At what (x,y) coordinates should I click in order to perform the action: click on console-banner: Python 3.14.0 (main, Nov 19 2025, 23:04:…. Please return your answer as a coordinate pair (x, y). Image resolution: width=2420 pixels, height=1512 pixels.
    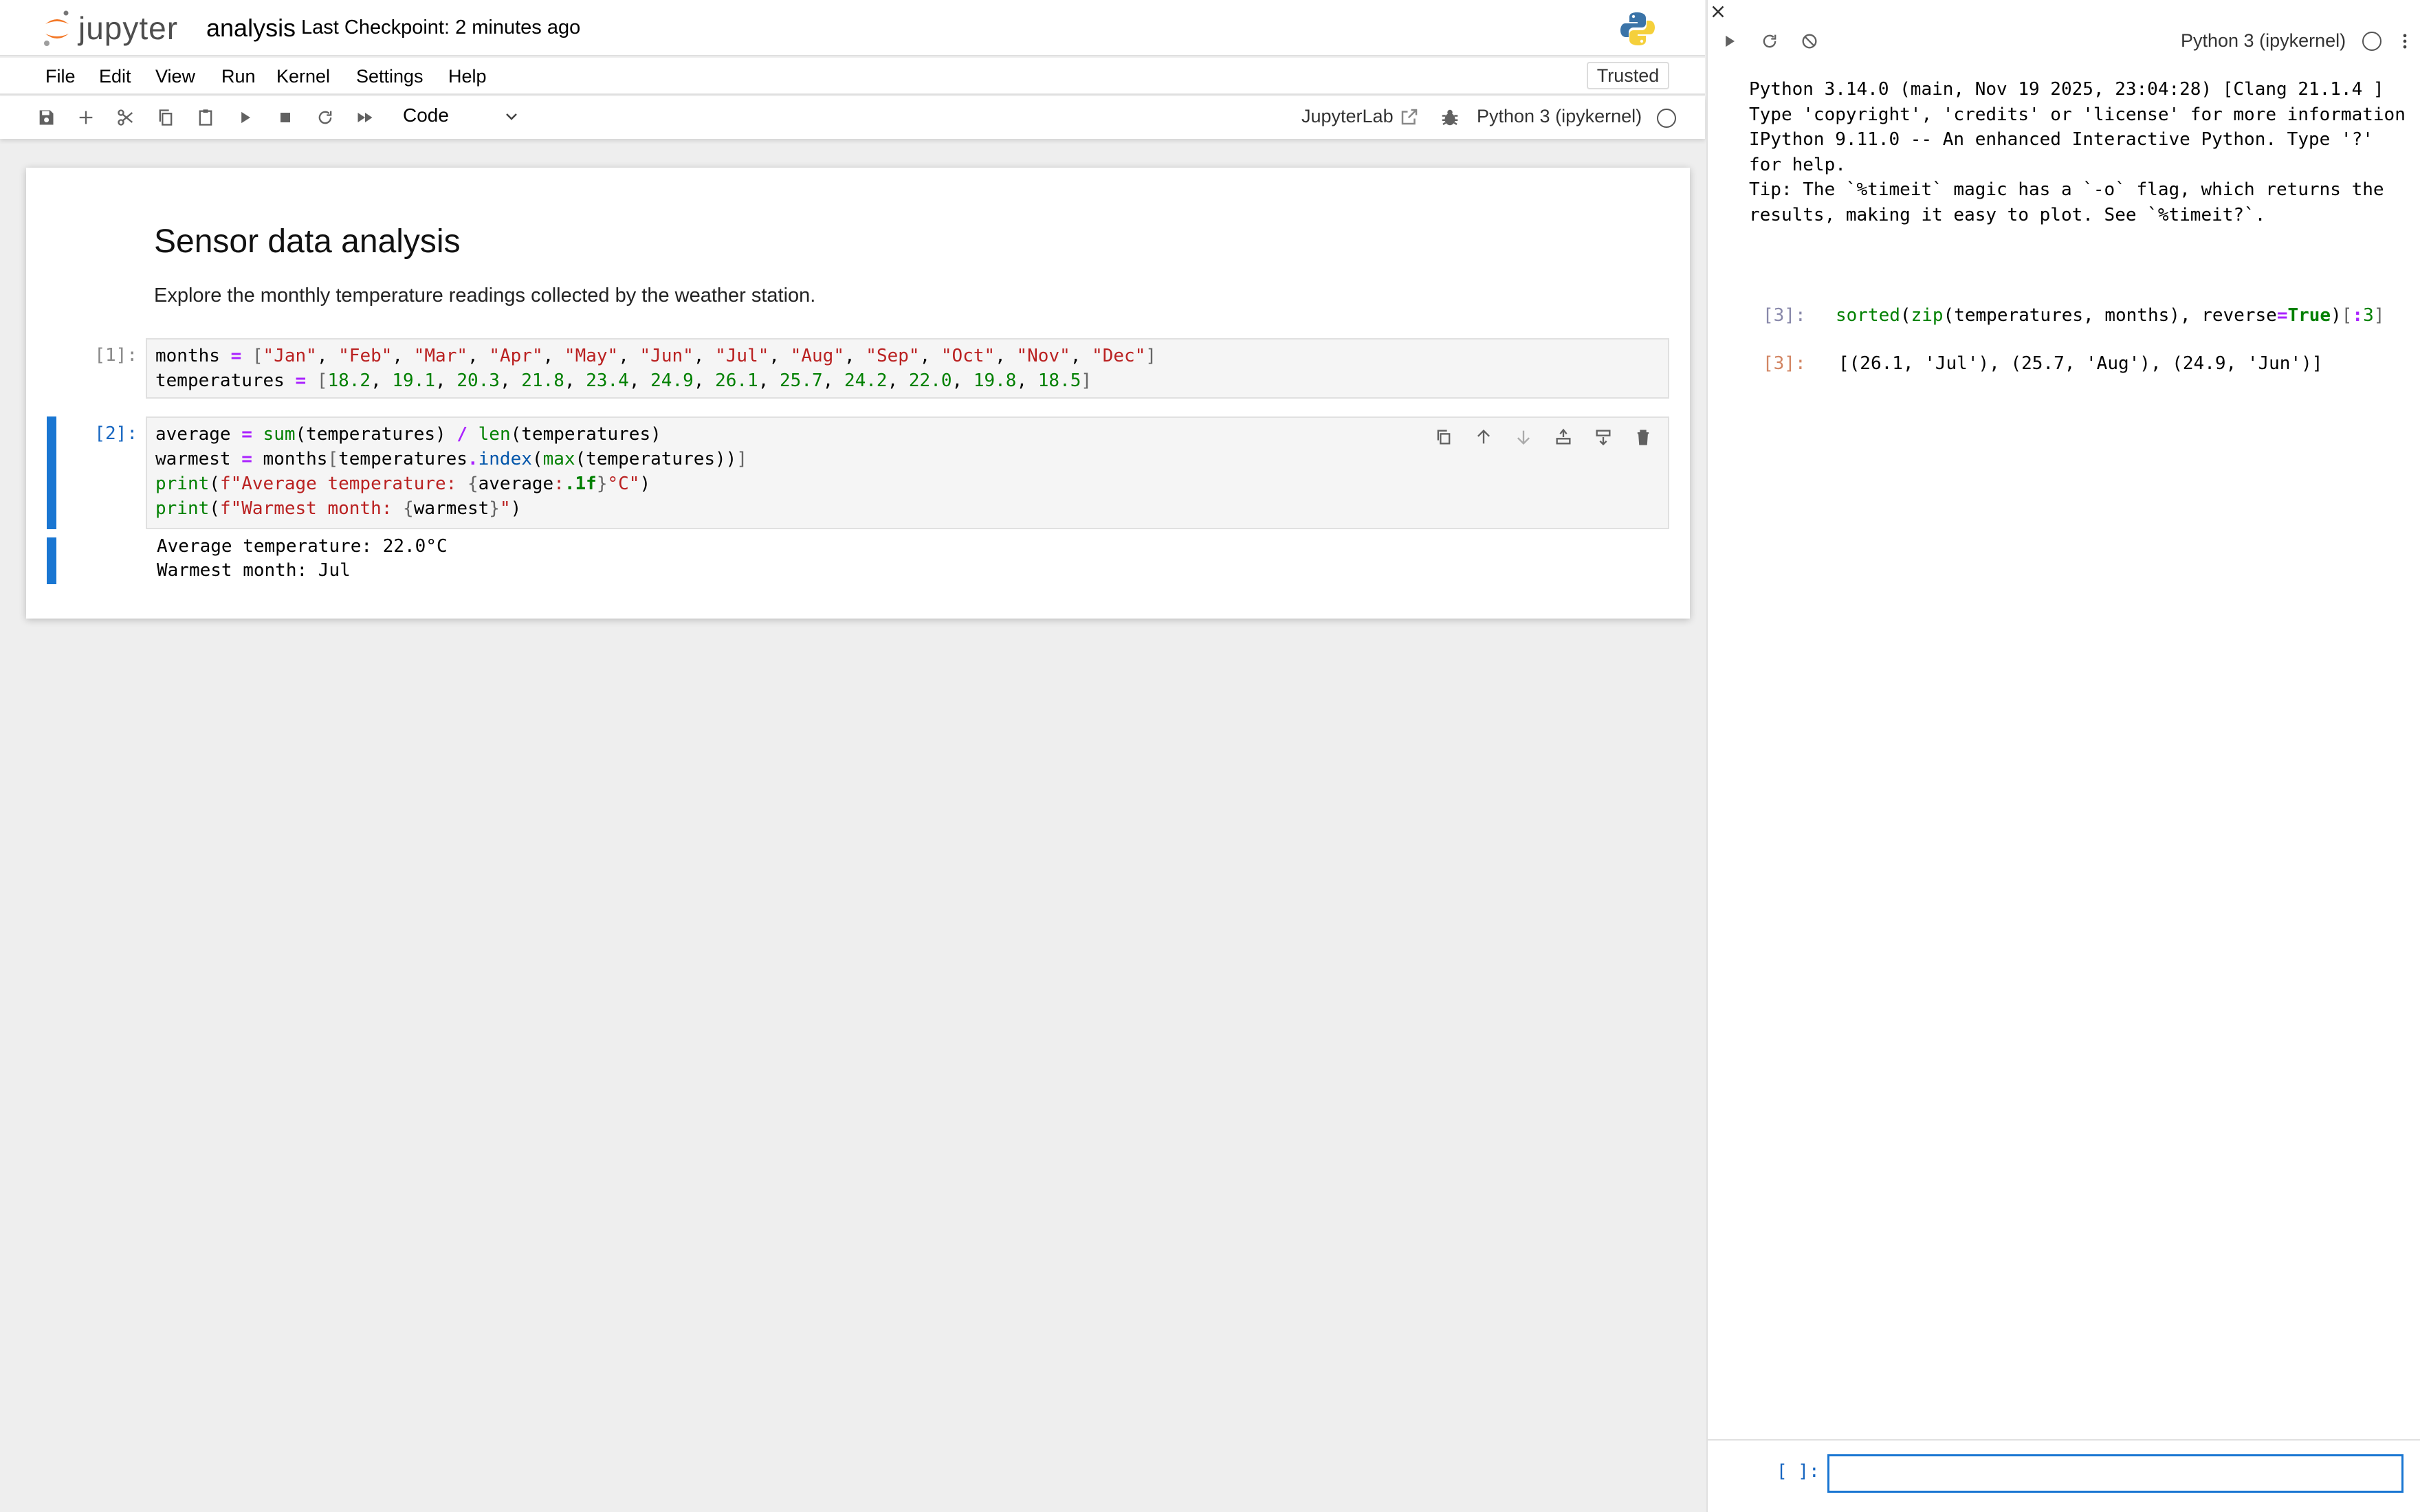
    Looking at the image, I should click on (2077, 152).